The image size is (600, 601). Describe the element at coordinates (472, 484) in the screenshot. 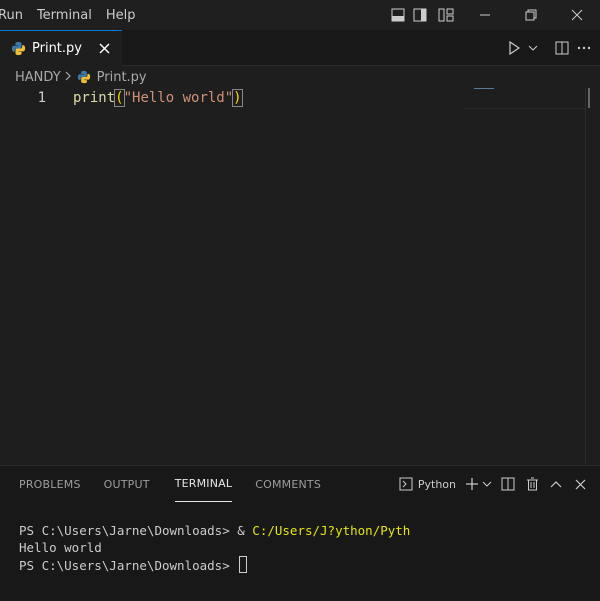

I see `plus-icon` at that location.